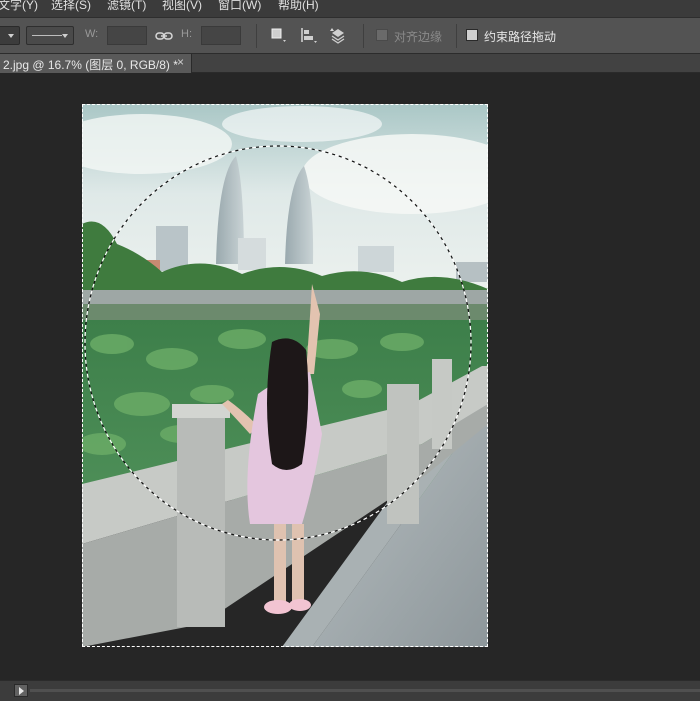 Image resolution: width=700 pixels, height=701 pixels. What do you see at coordinates (382, 35) in the screenshot?
I see `align-edges-checkbox` at bounding box center [382, 35].